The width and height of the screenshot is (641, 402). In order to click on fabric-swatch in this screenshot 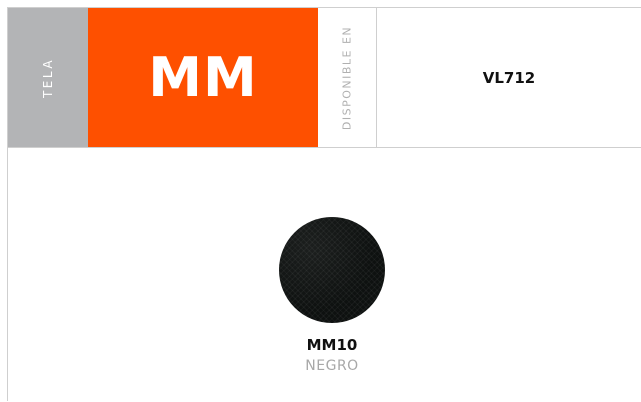, I will do `click(332, 270)`.